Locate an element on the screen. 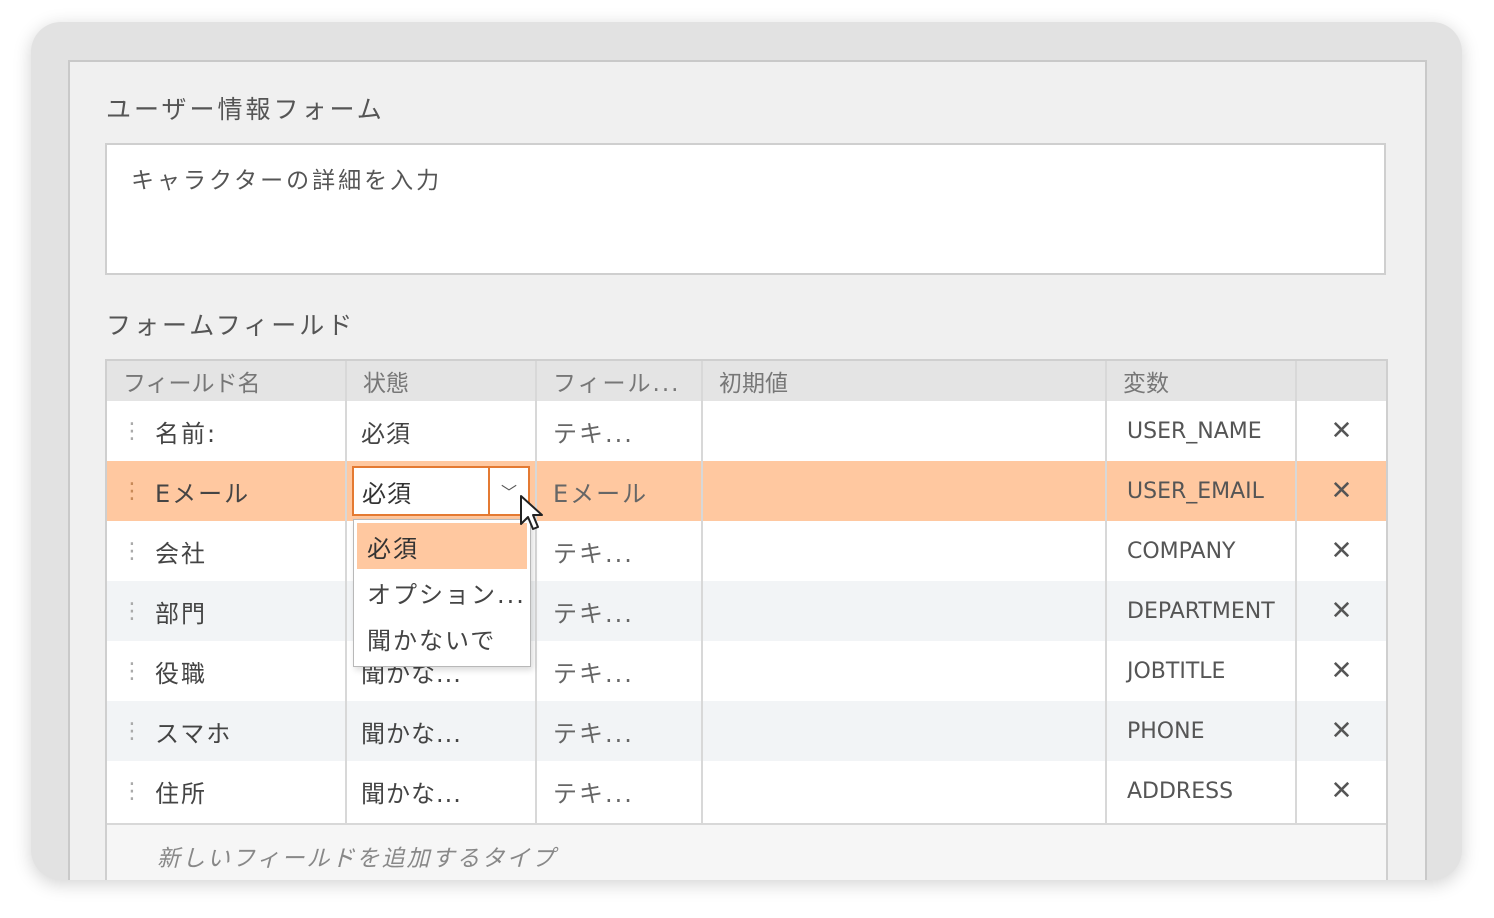  add-field-input: 新しいフィールドを追加するタイプ is located at coordinates (746, 851).